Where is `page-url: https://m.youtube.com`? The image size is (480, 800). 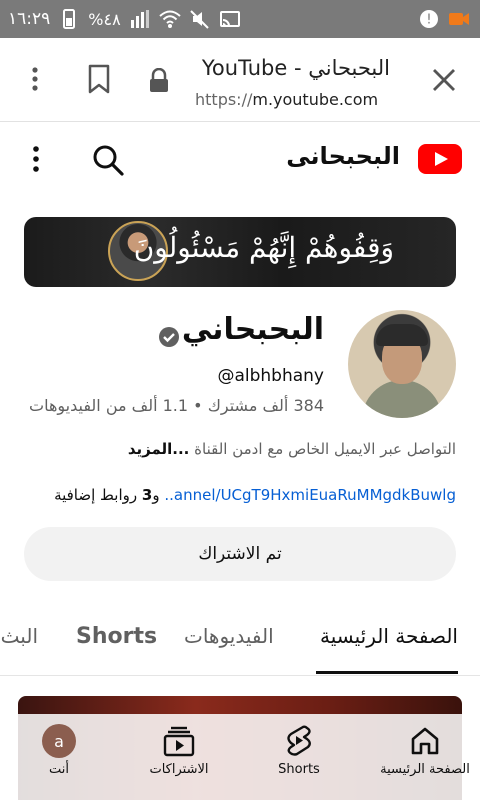 page-url: https://m.youtube.com is located at coordinates (286, 99).